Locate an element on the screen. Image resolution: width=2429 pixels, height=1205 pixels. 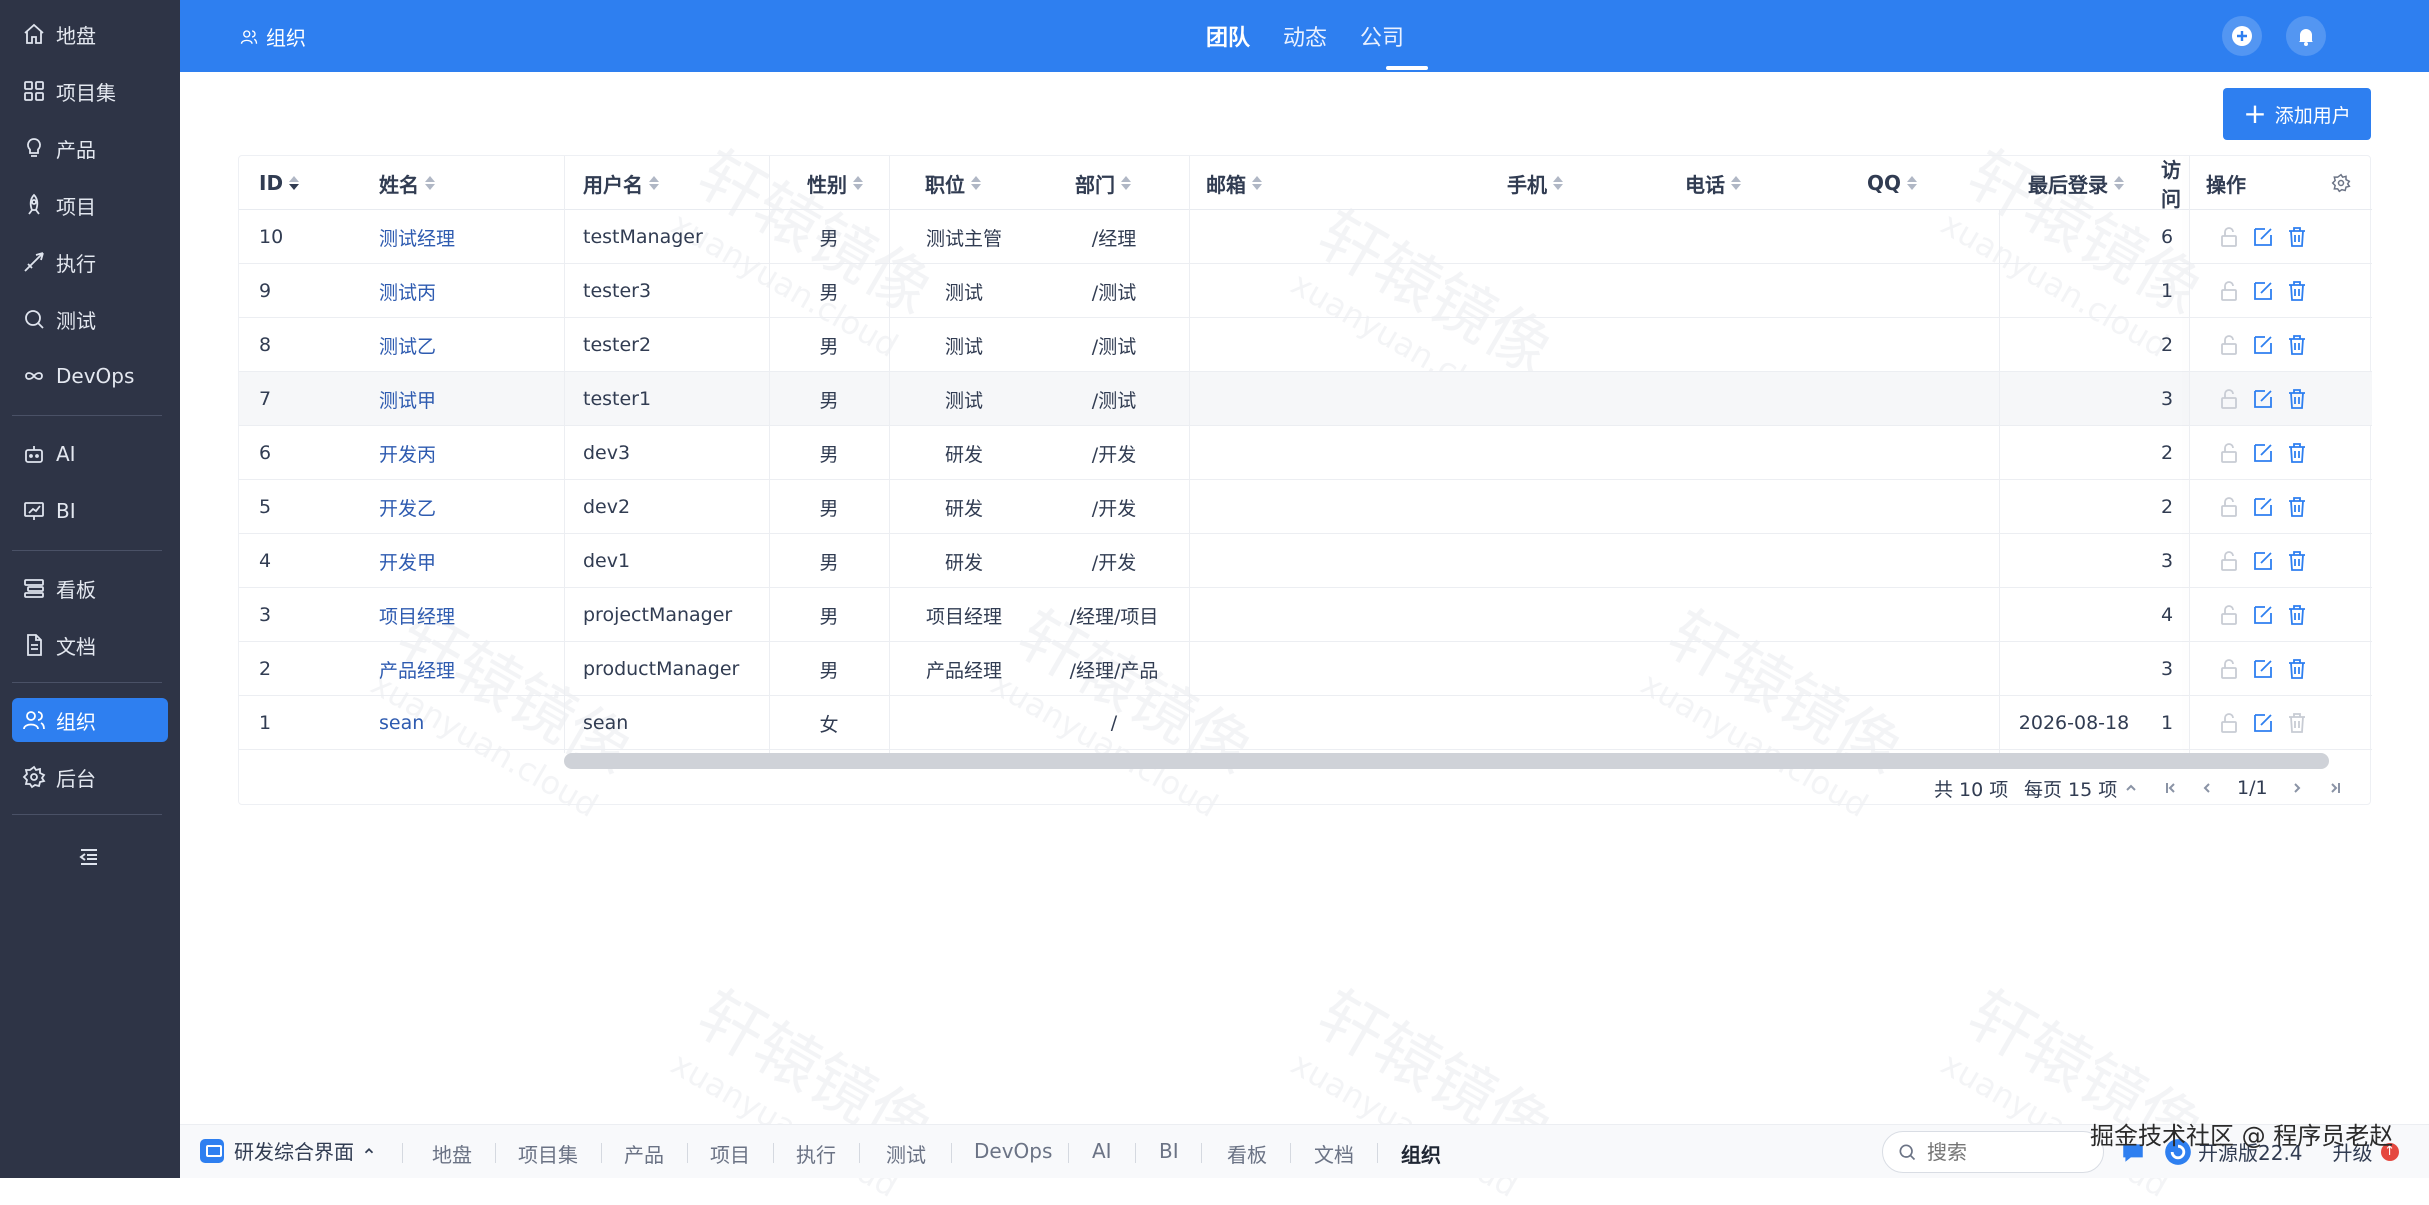
col-last-login: 最后登录 is located at coordinates (2076, 183).